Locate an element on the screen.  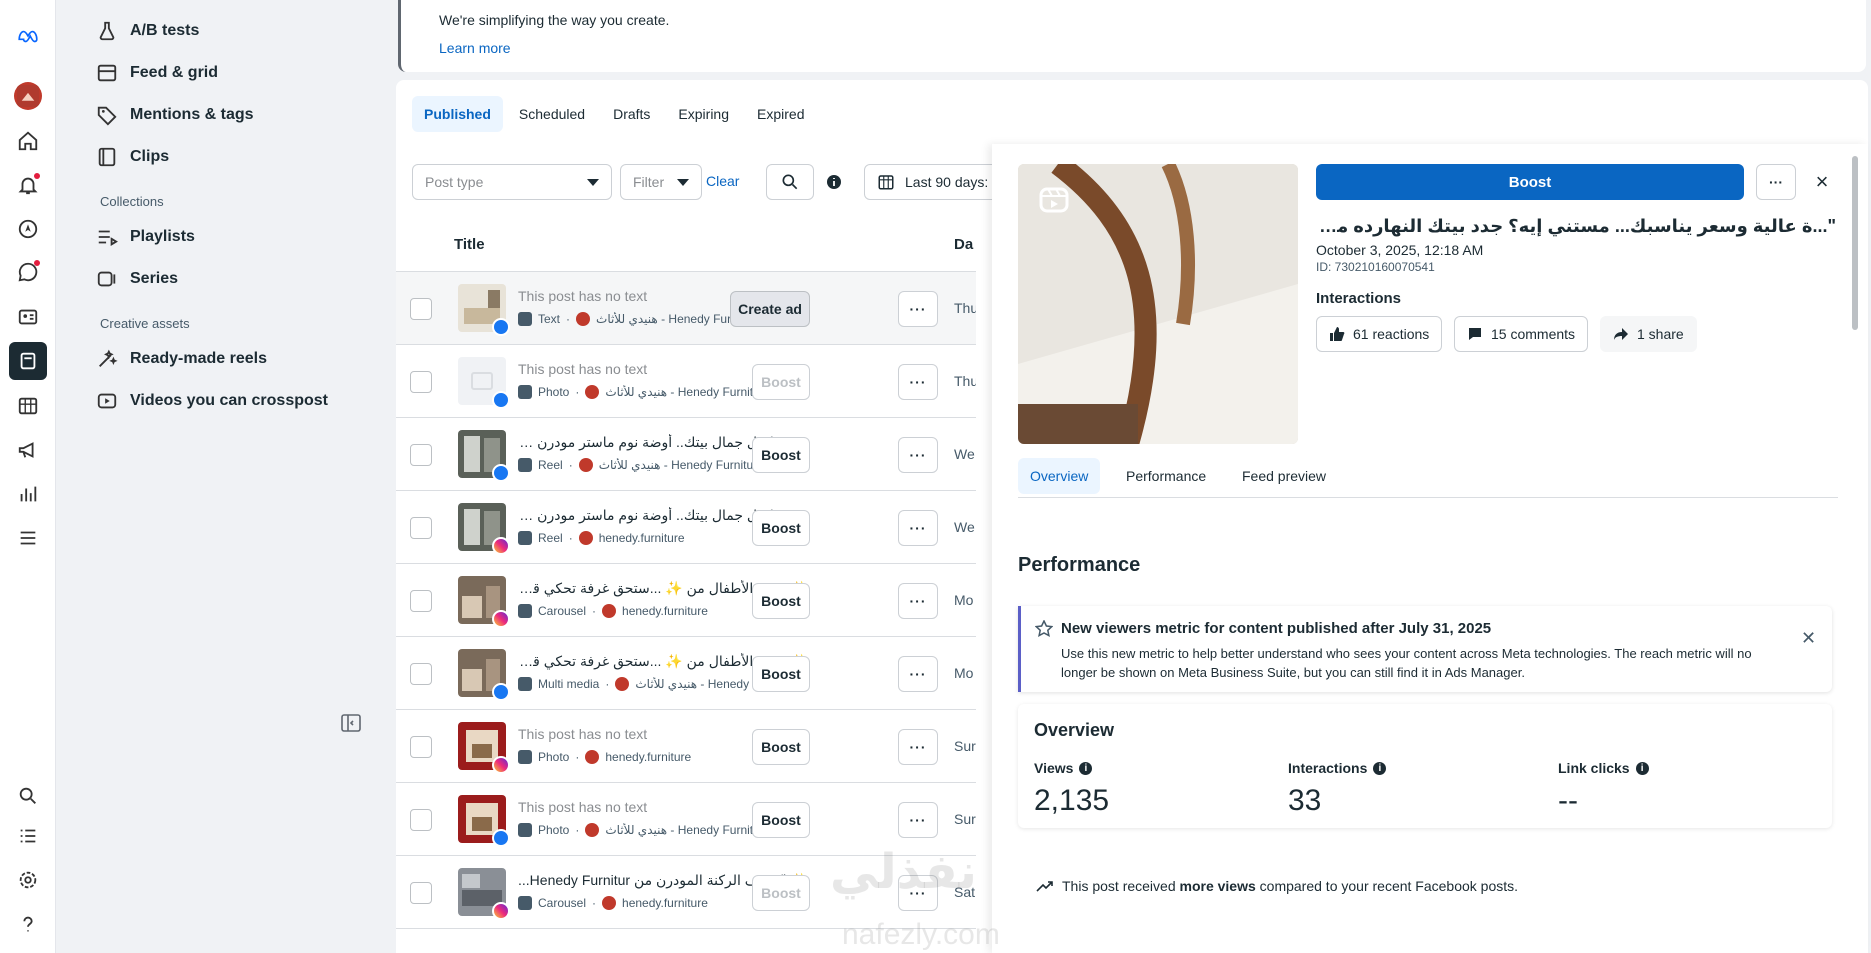
create-ad-button: Create ad is located at coordinates (770, 309).